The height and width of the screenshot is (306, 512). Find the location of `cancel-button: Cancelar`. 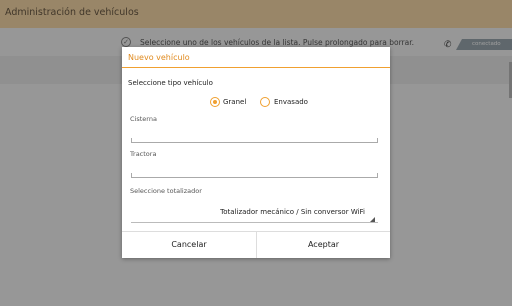

cancel-button: Cancelar is located at coordinates (189, 245).